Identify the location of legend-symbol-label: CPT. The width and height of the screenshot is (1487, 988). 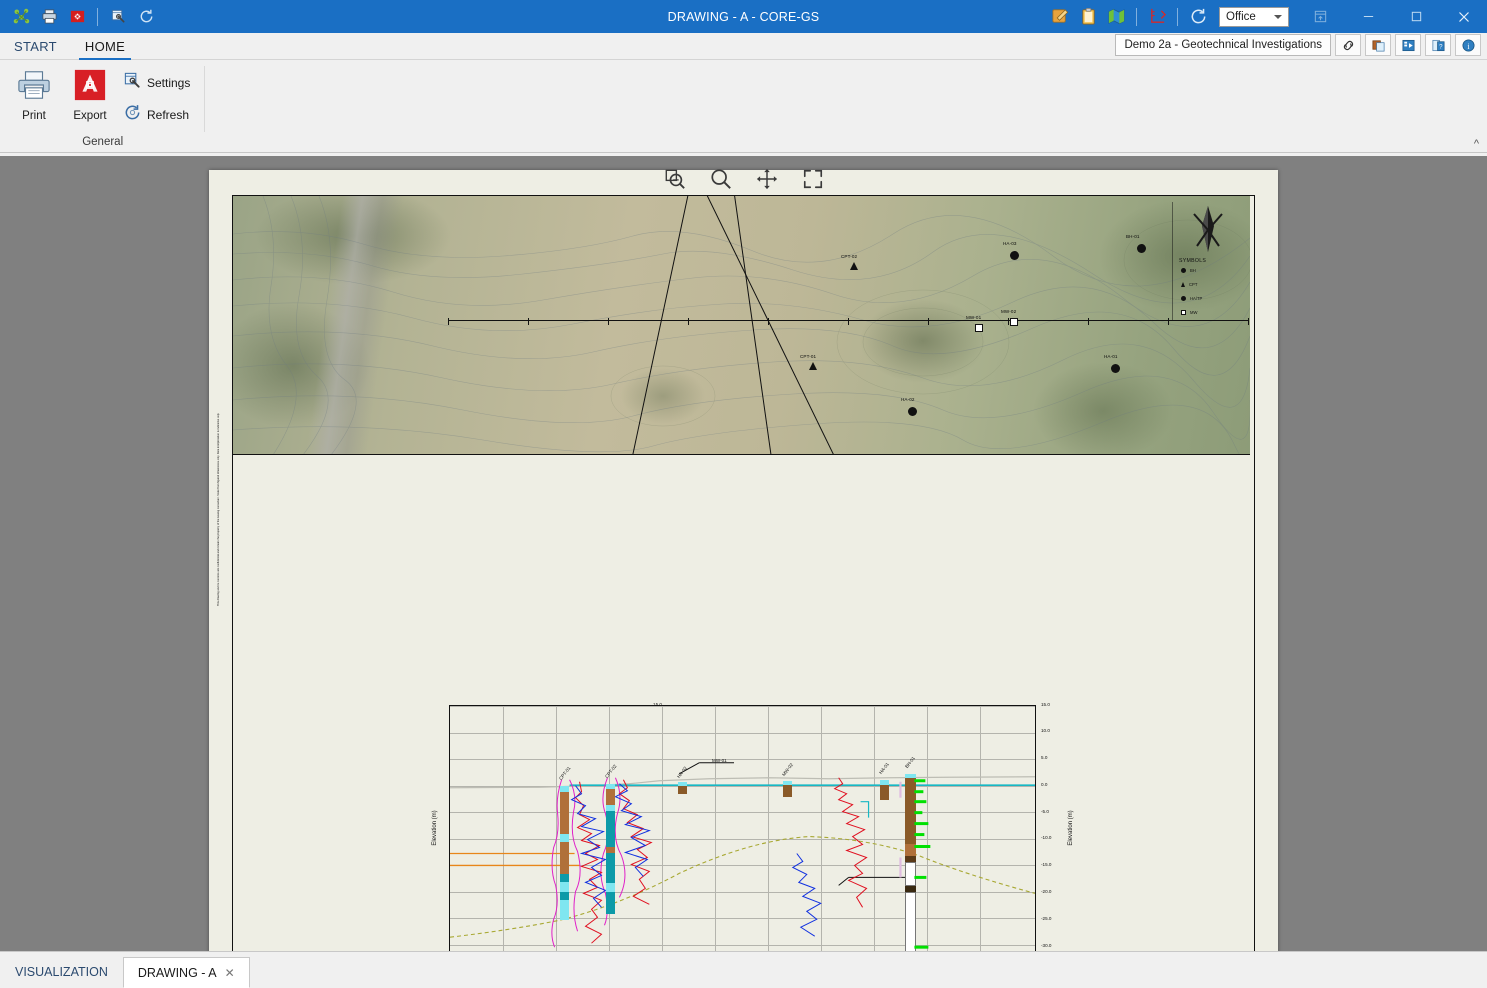
(1193, 284).